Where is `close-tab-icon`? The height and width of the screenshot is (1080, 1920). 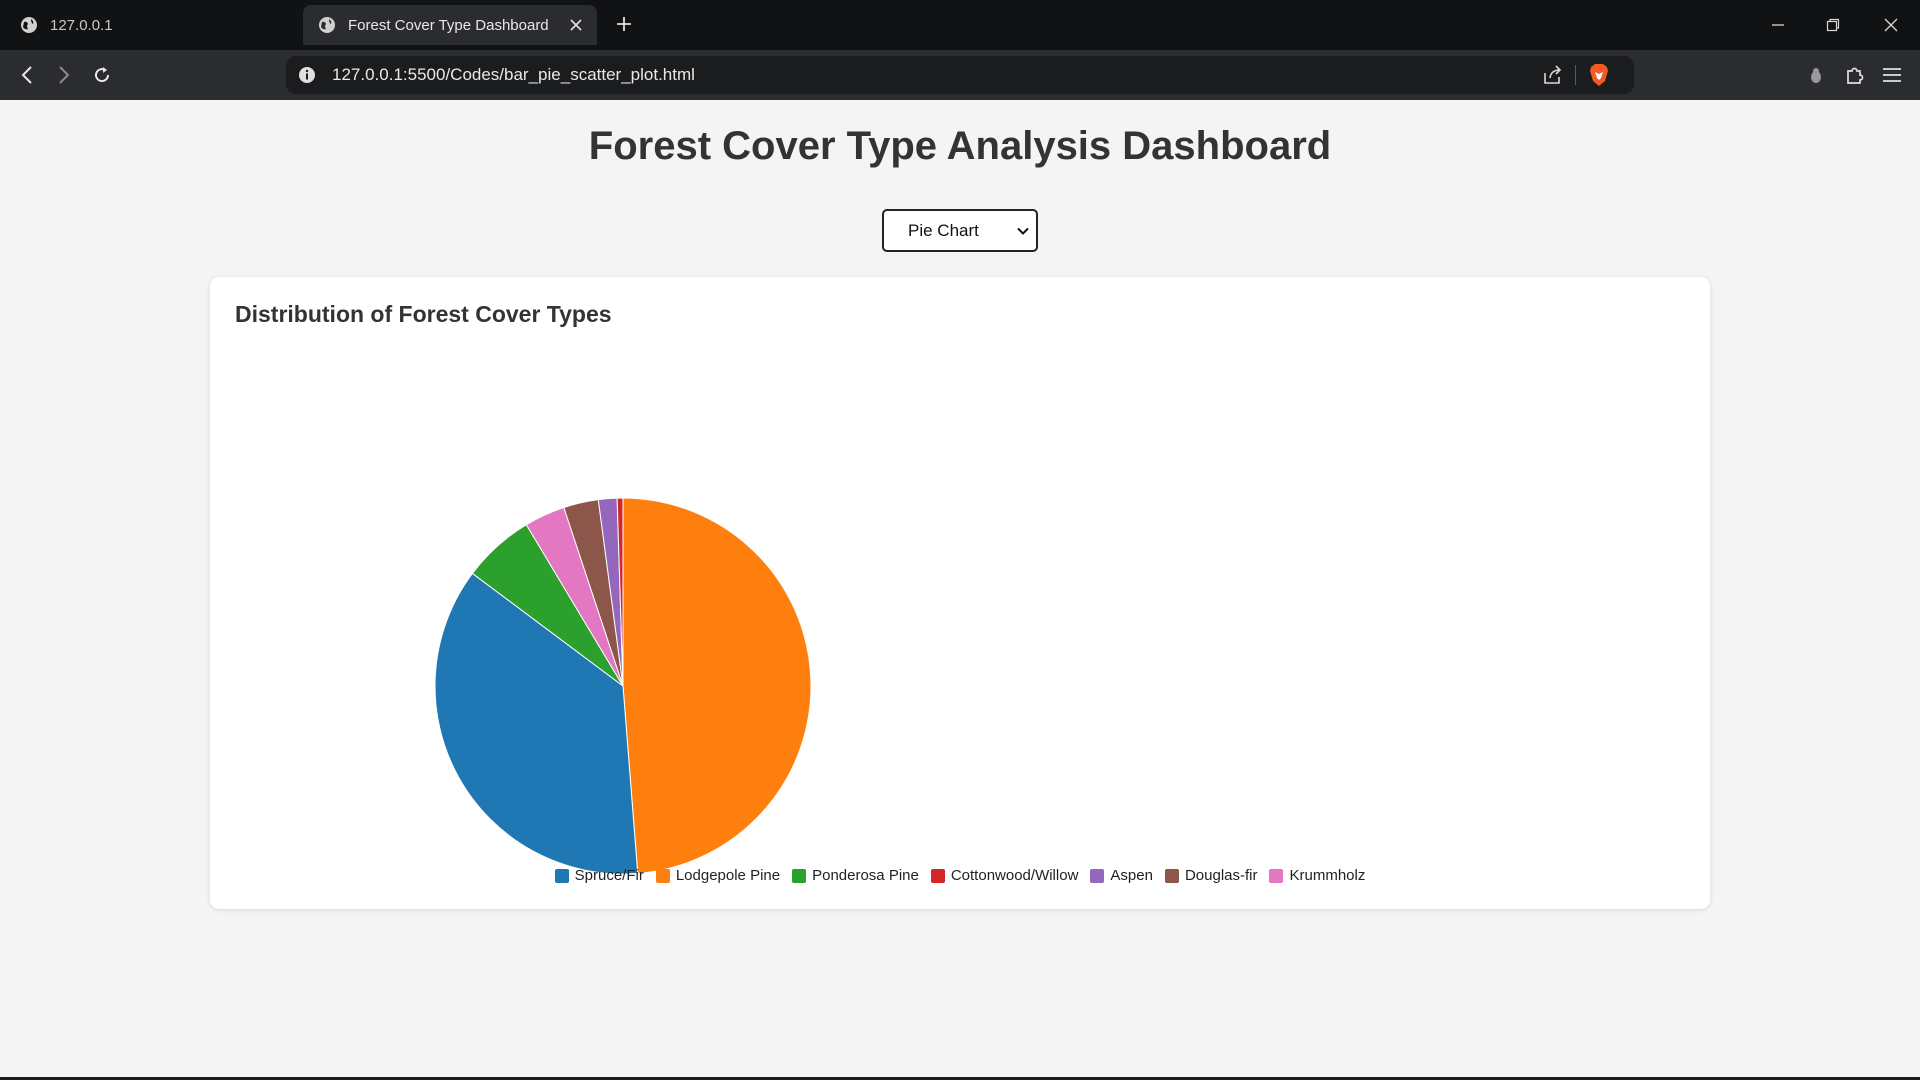
close-tab-icon is located at coordinates (576, 25).